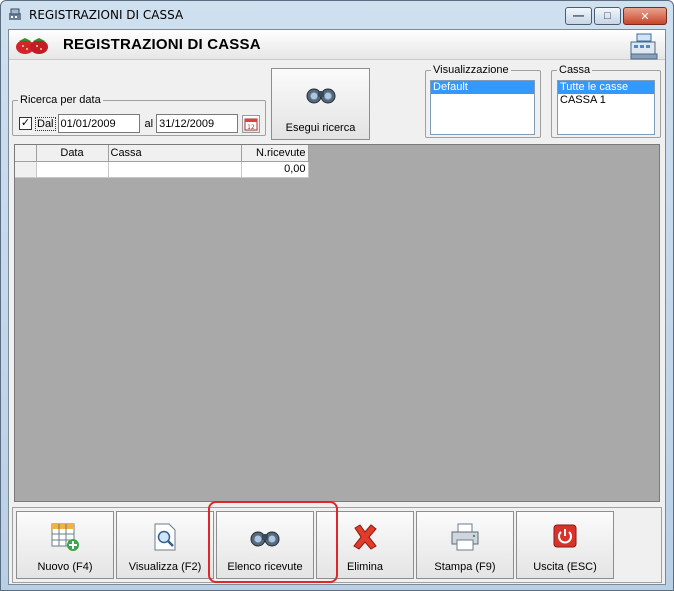 Image resolution: width=674 pixels, height=591 pixels. I want to click on cell-n-ricevute: 0,00, so click(275, 169).